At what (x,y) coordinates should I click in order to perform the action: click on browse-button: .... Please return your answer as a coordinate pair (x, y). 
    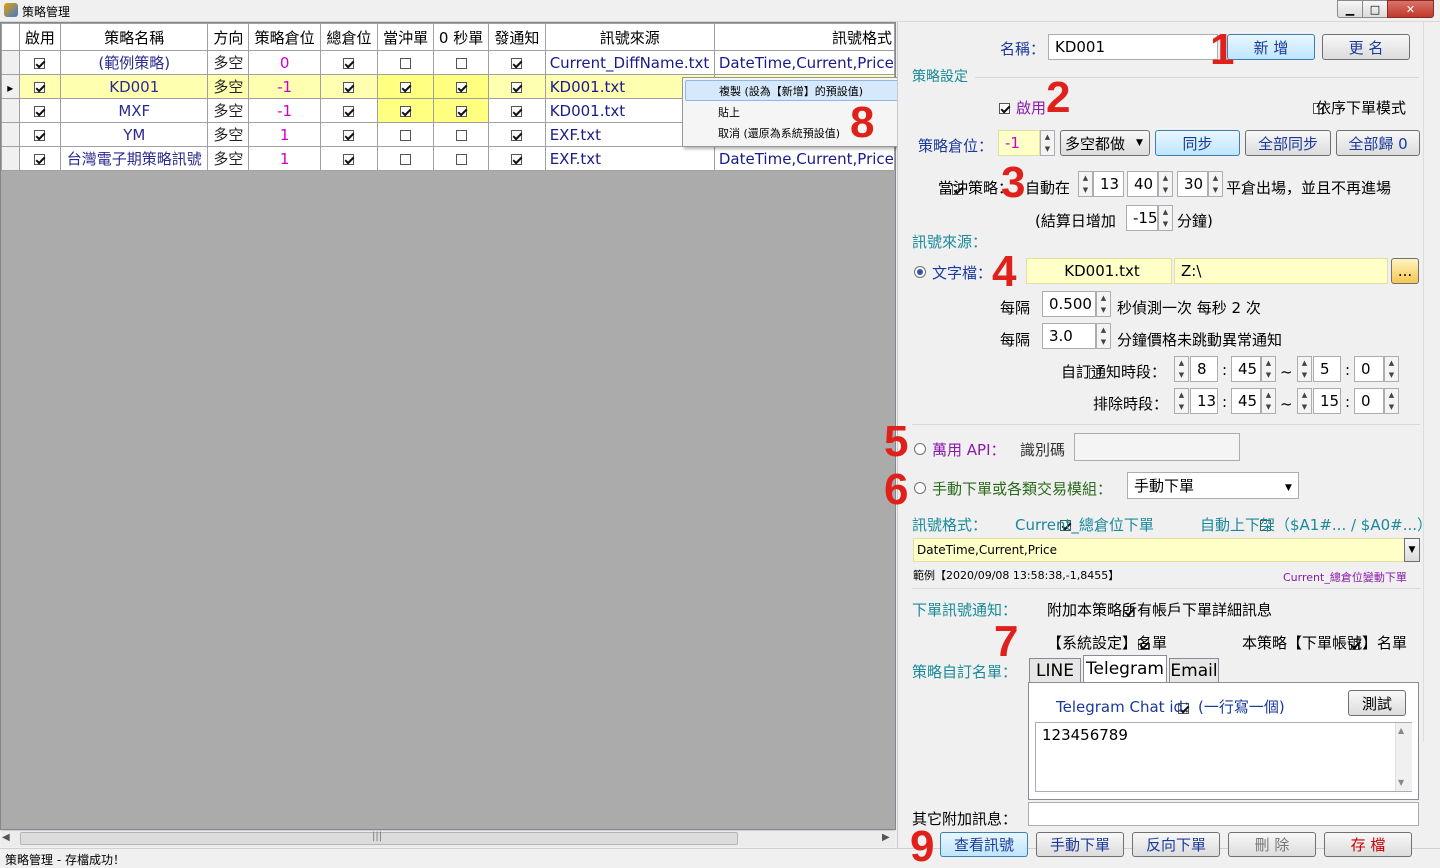
    Looking at the image, I should click on (1405, 271).